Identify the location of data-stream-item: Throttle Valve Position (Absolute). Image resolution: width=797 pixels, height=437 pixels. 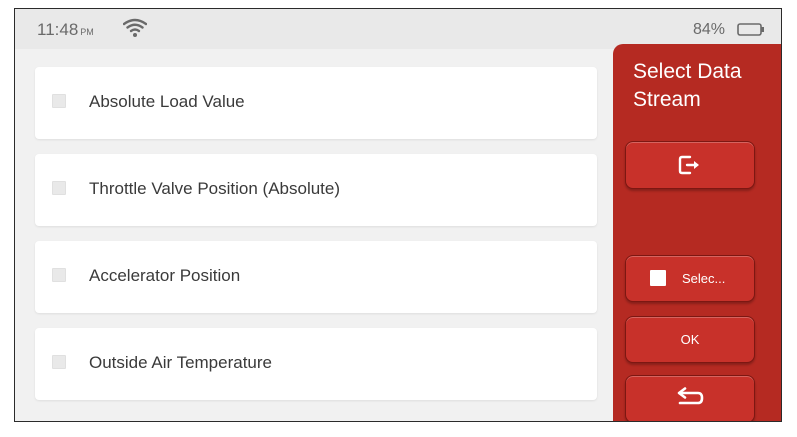
(316, 190).